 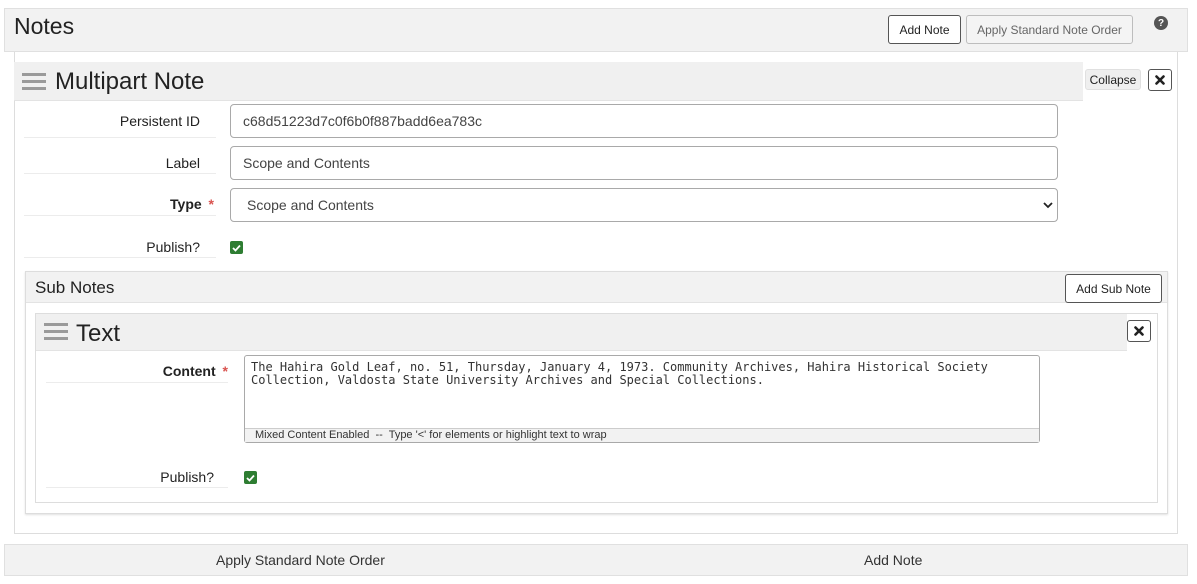 I want to click on sub-publish-checkbox, so click(x=250, y=477).